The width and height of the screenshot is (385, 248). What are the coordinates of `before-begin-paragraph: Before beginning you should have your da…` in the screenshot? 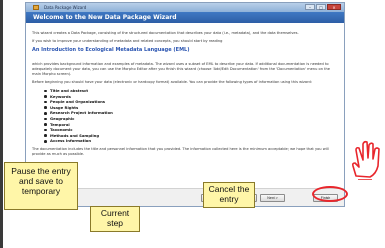 It's located at (172, 82).